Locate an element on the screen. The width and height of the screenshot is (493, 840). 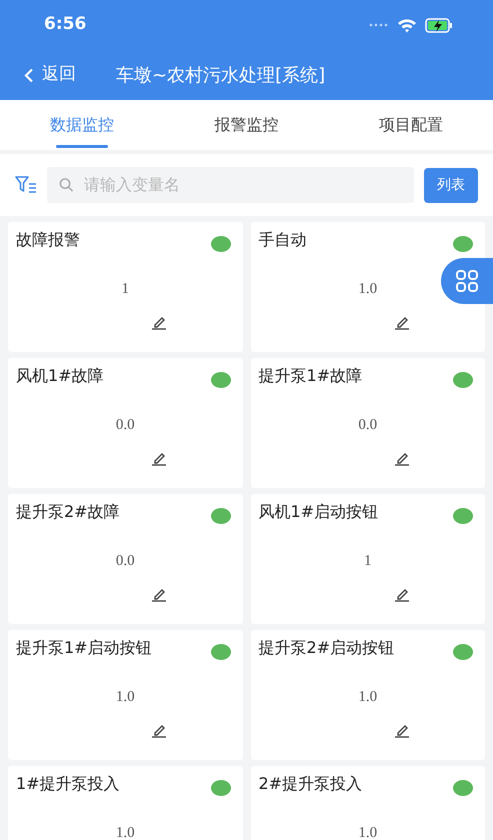
variable-name: 提升泵2#故障 is located at coordinates (68, 512).